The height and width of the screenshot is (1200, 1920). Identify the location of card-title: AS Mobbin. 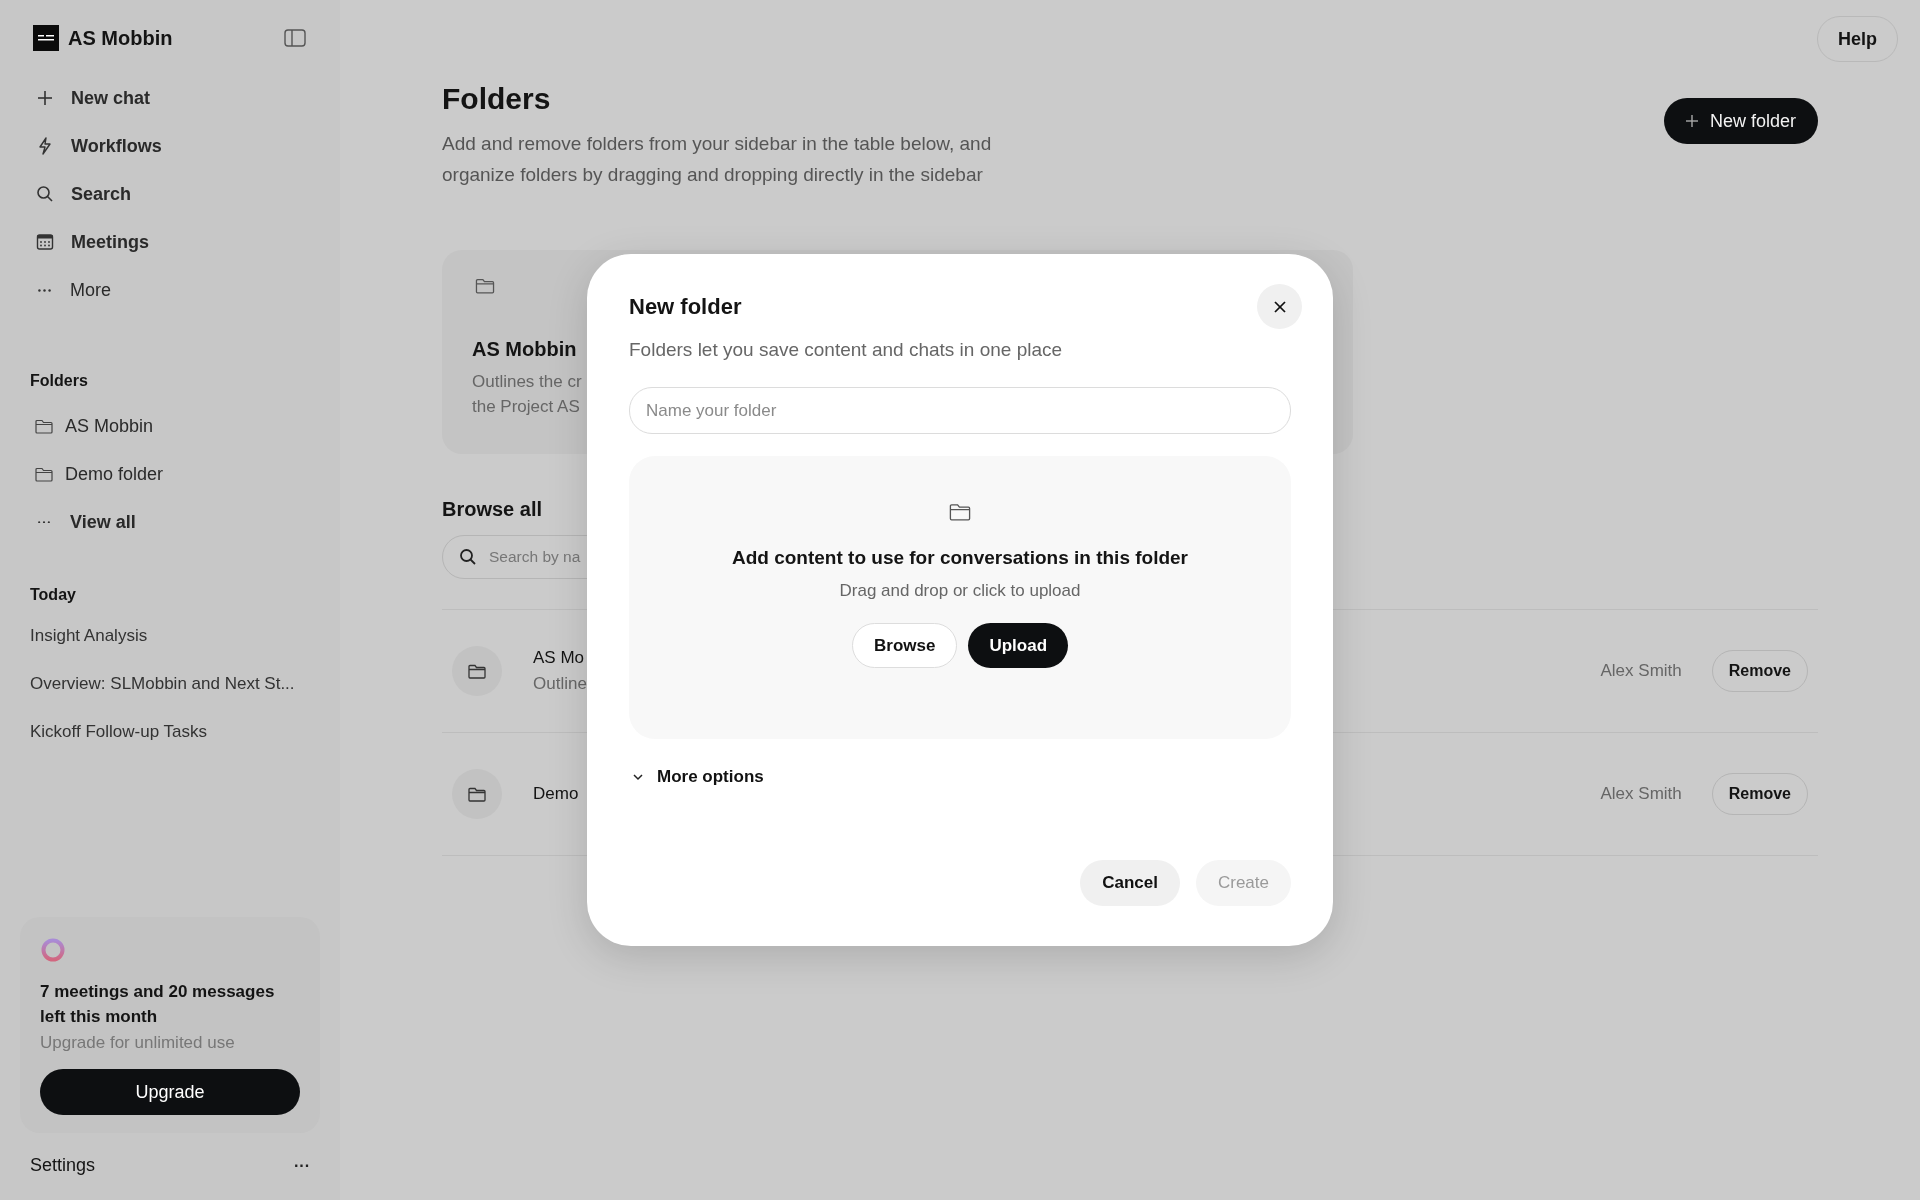
(524, 349).